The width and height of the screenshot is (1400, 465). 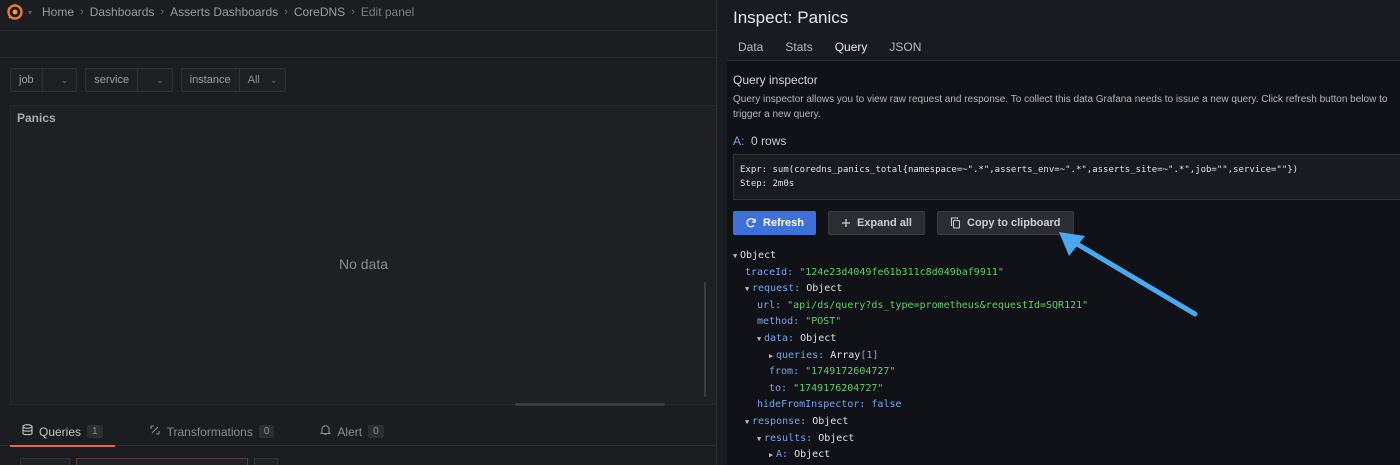 What do you see at coordinates (58, 12) in the screenshot?
I see `breadcrumb-home: Home` at bounding box center [58, 12].